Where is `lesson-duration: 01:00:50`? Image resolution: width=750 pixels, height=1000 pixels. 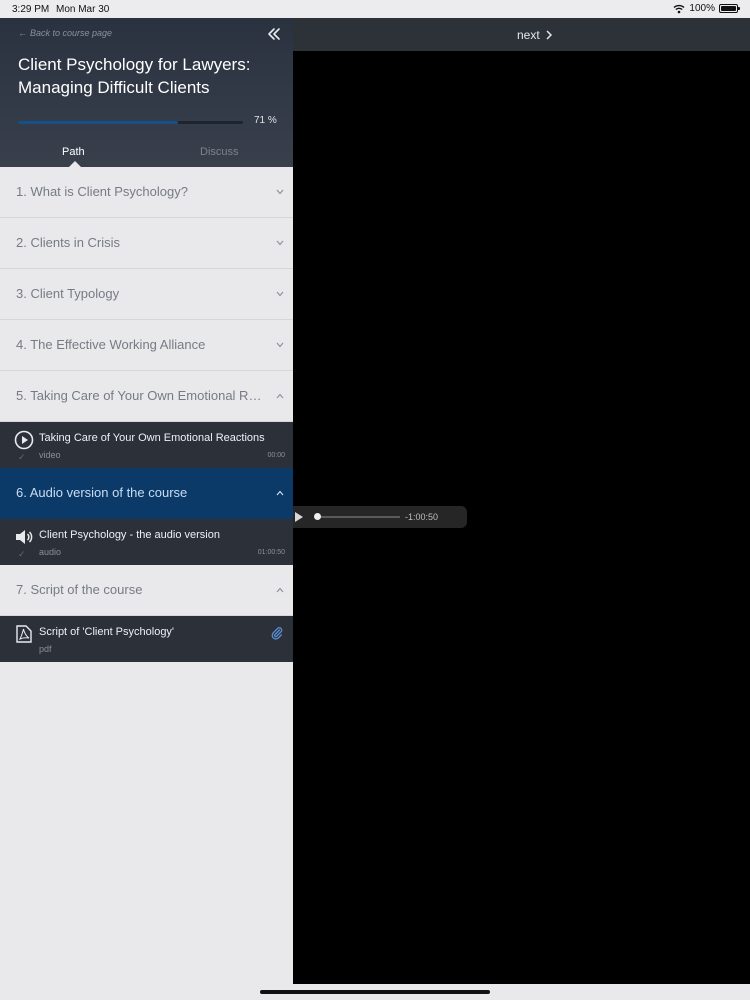
lesson-duration: 01:00:50 is located at coordinates (271, 552).